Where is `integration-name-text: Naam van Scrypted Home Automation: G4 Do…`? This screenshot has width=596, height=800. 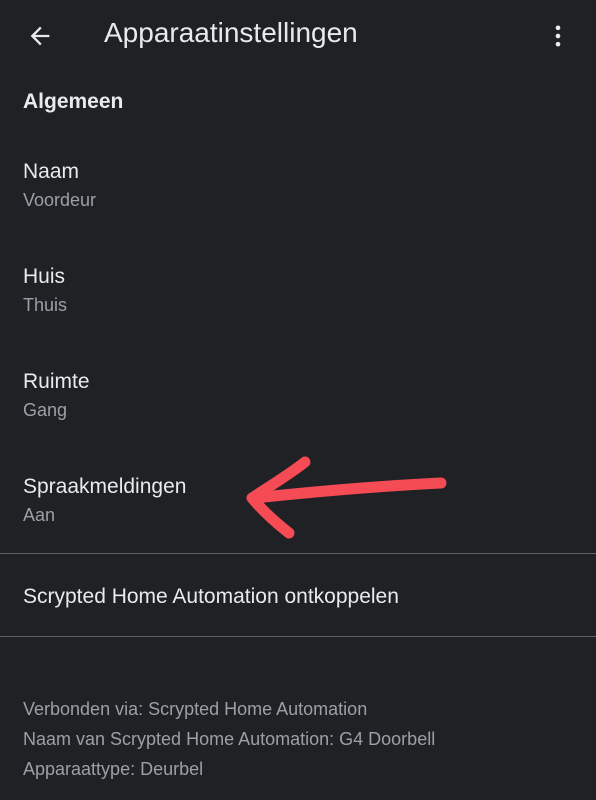
integration-name-text: Naam van Scrypted Home Automation: G4 Do… is located at coordinates (229, 739).